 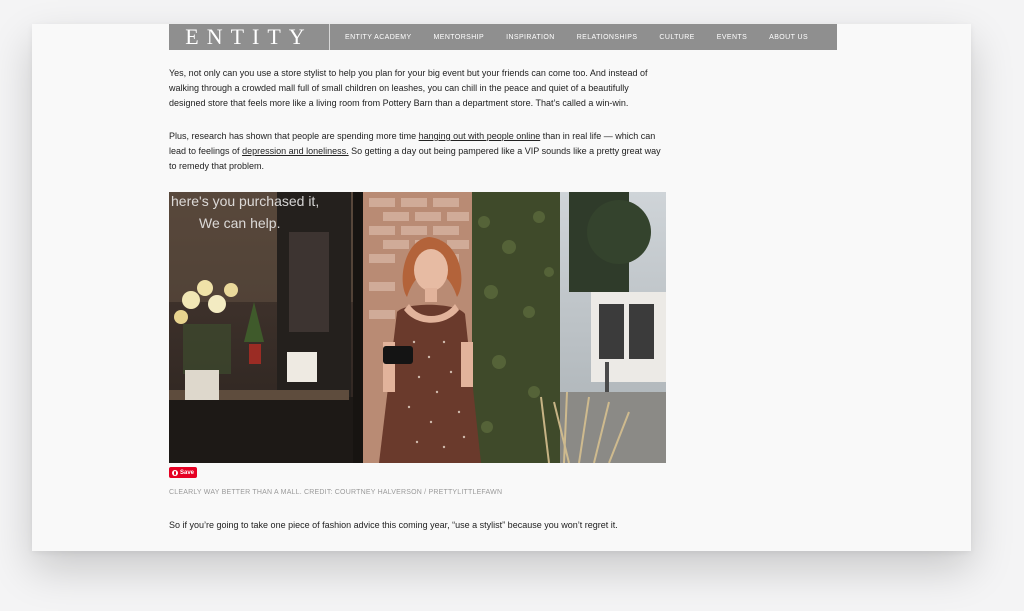 What do you see at coordinates (459, 37) in the screenshot?
I see `nav-mentorship: MENTORSHIP` at bounding box center [459, 37].